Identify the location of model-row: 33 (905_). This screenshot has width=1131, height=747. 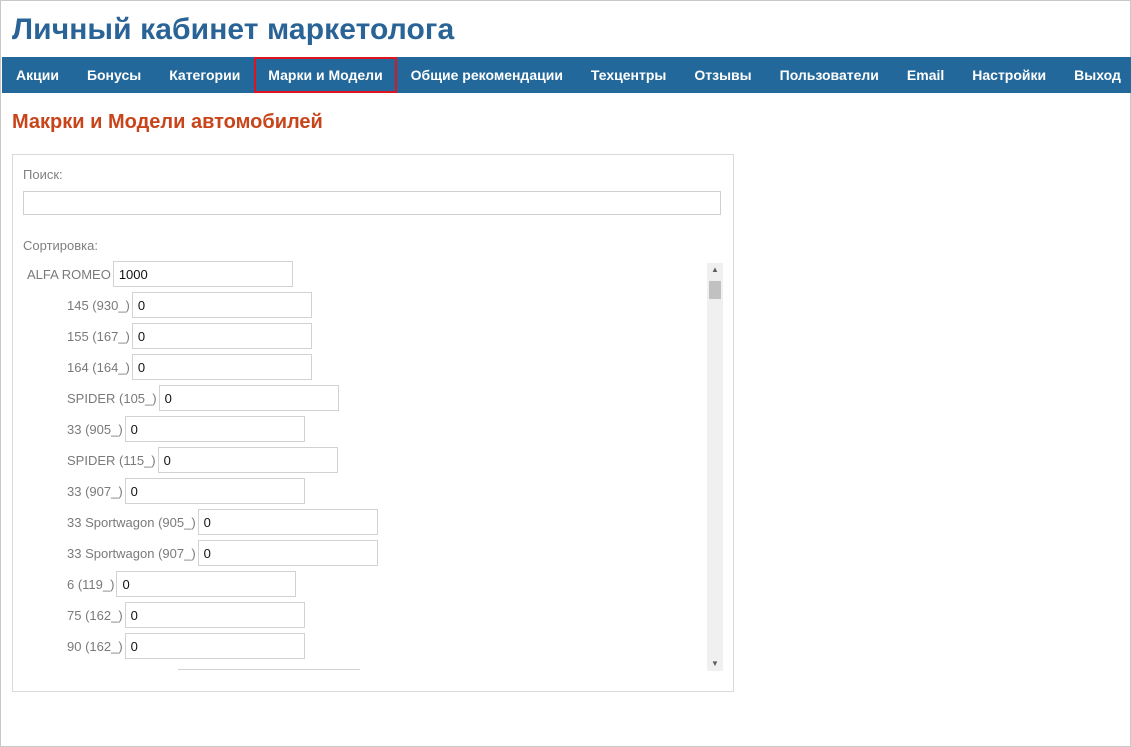
(186, 429).